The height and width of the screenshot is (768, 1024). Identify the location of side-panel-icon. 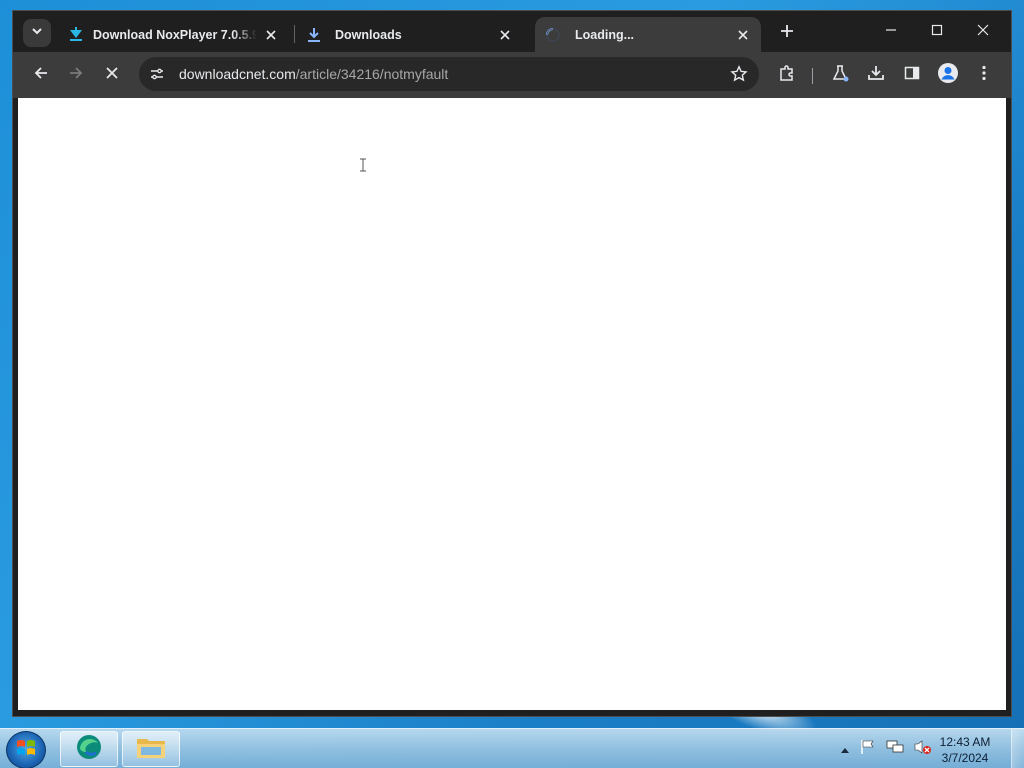
(912, 75).